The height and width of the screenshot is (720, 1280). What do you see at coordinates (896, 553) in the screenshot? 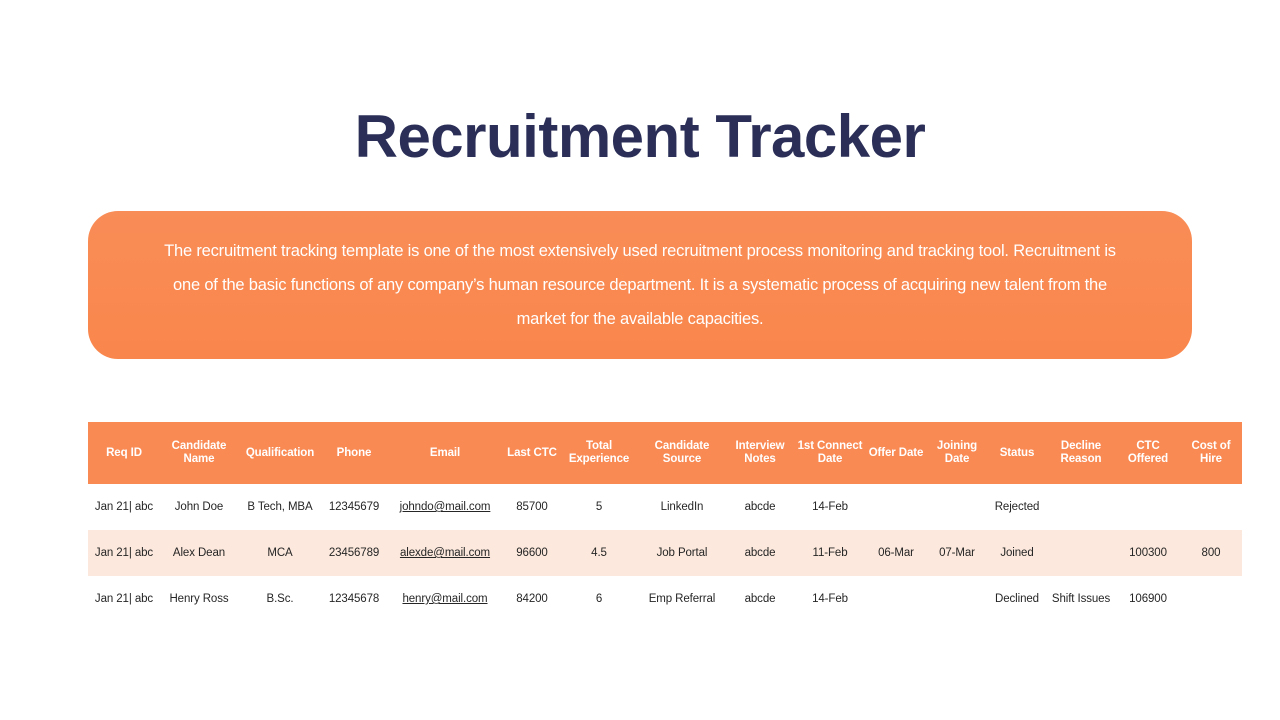
I see `cell-offer-date: 06-Mar` at bounding box center [896, 553].